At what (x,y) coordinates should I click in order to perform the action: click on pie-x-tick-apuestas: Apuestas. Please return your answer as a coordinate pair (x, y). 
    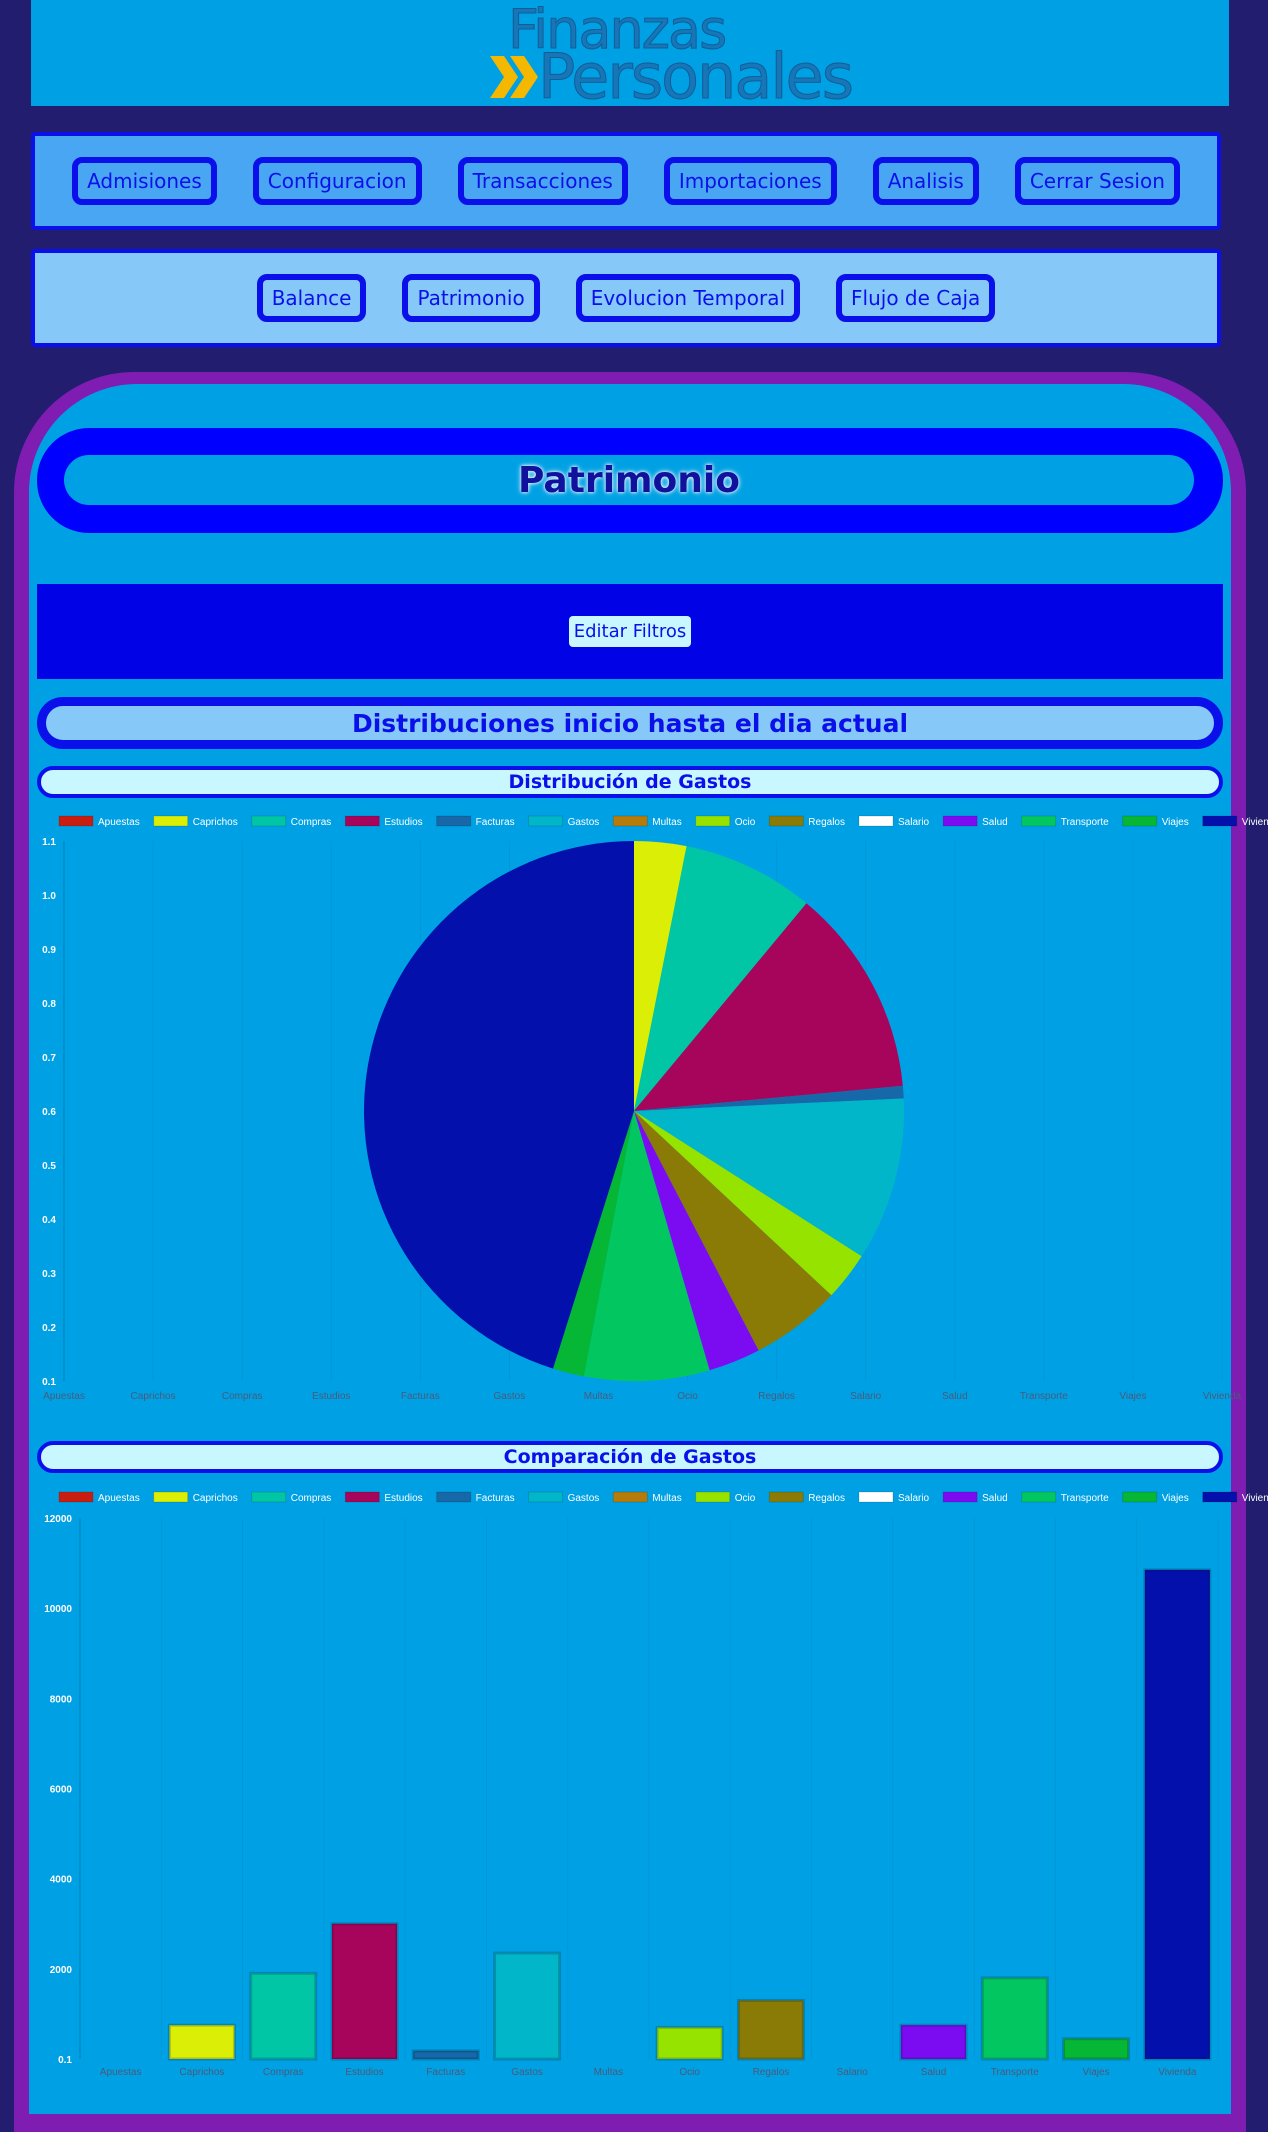
    Looking at the image, I should click on (64, 1396).